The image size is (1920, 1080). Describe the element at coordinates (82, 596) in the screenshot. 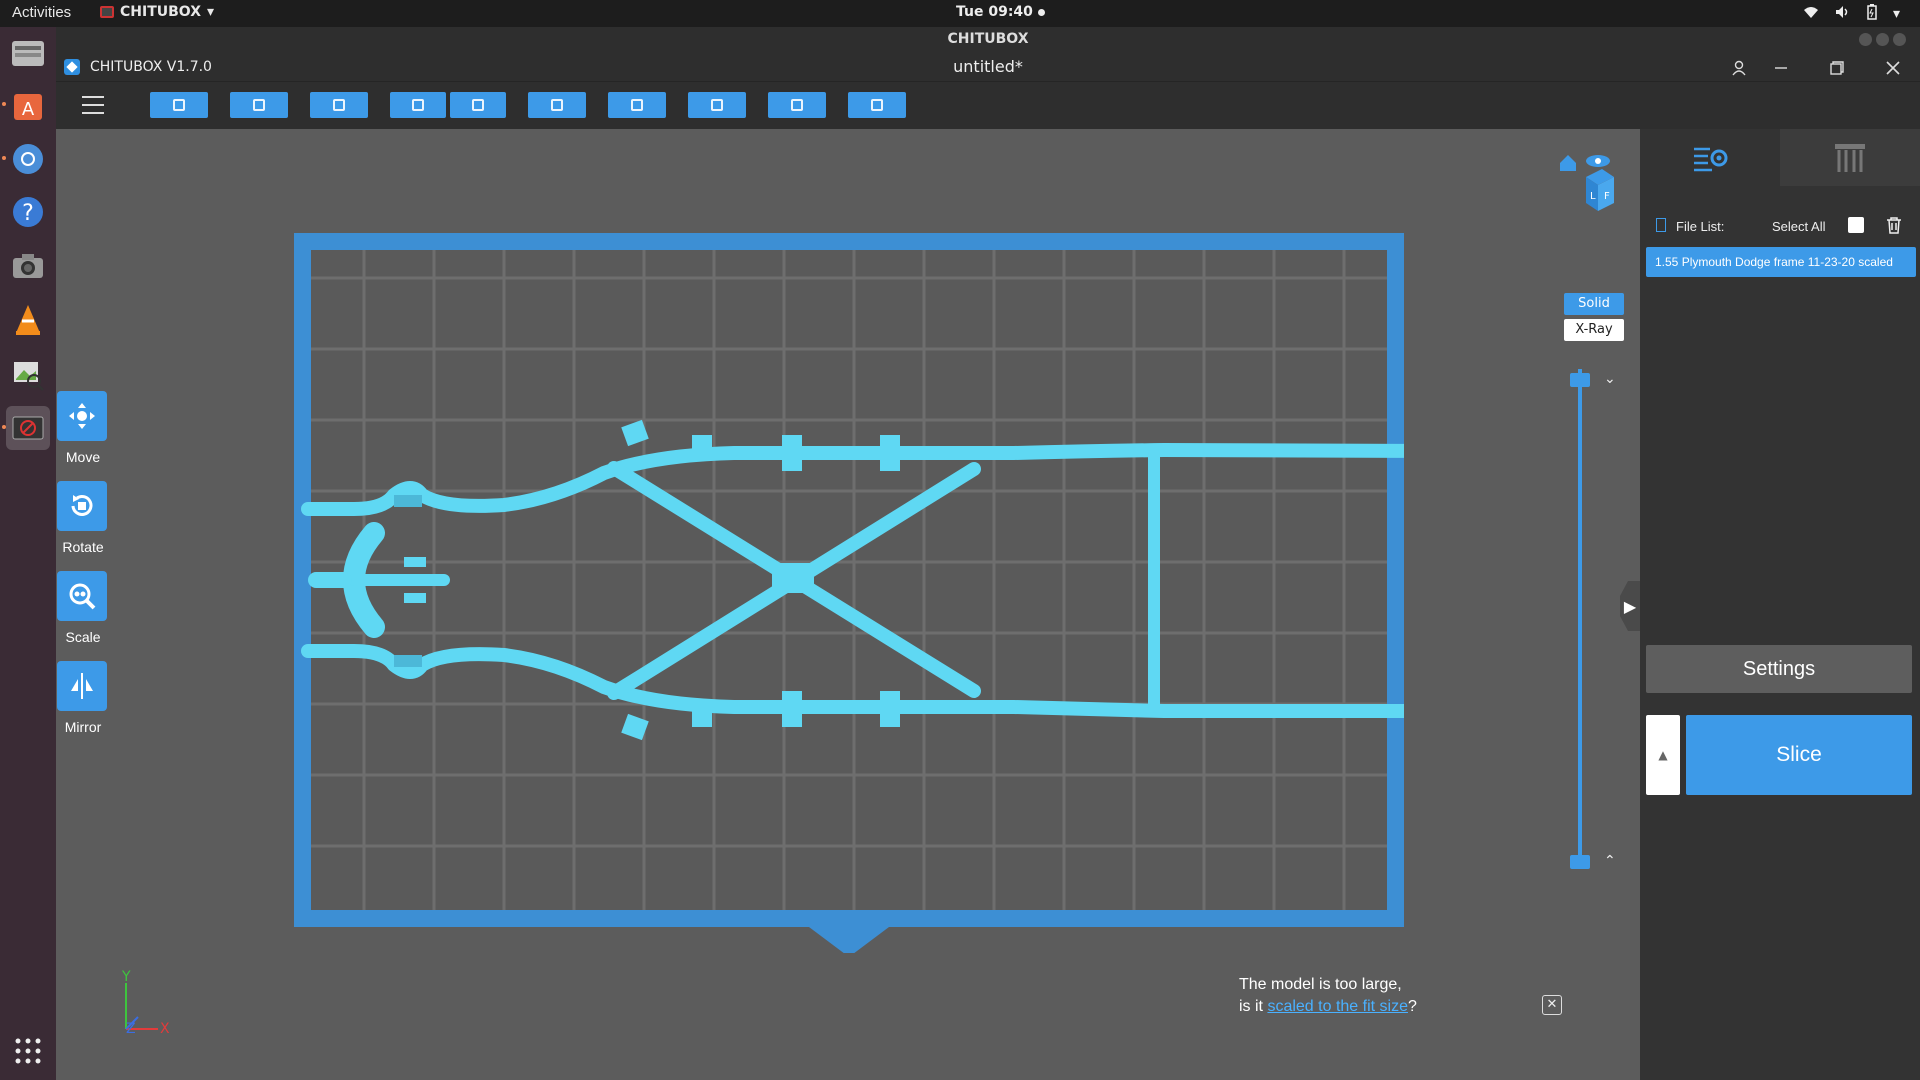

I see `scale-icon` at that location.